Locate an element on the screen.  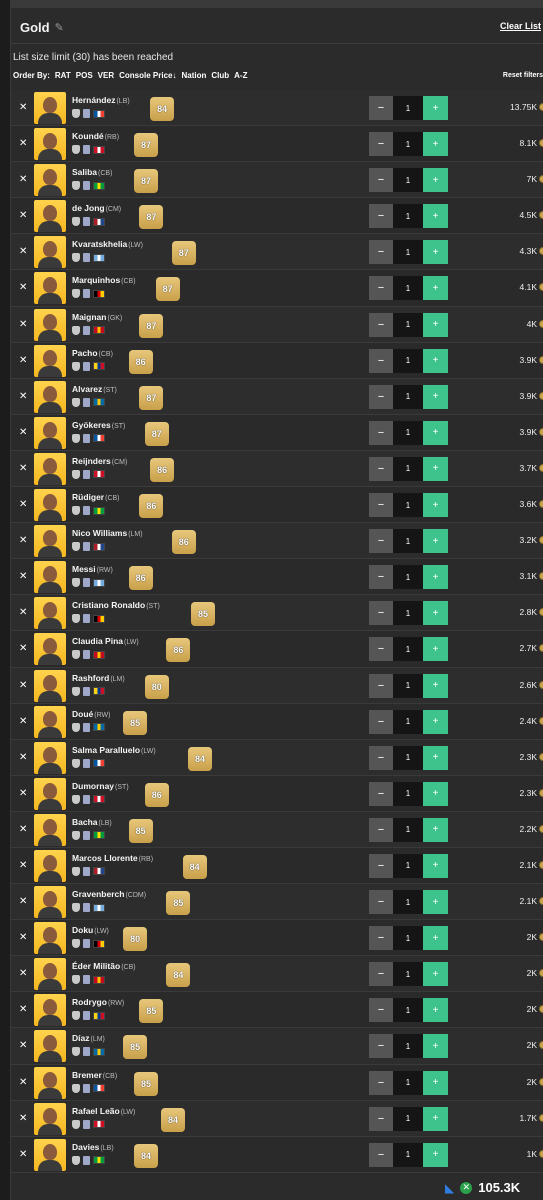
order-az: A-Z is located at coordinates (240, 75).